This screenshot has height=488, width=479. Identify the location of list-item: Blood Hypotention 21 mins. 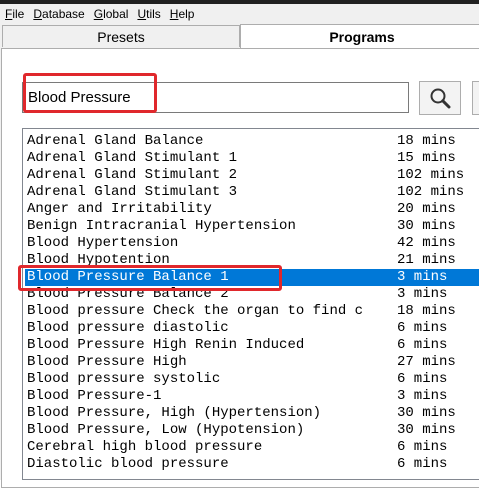
(252, 260).